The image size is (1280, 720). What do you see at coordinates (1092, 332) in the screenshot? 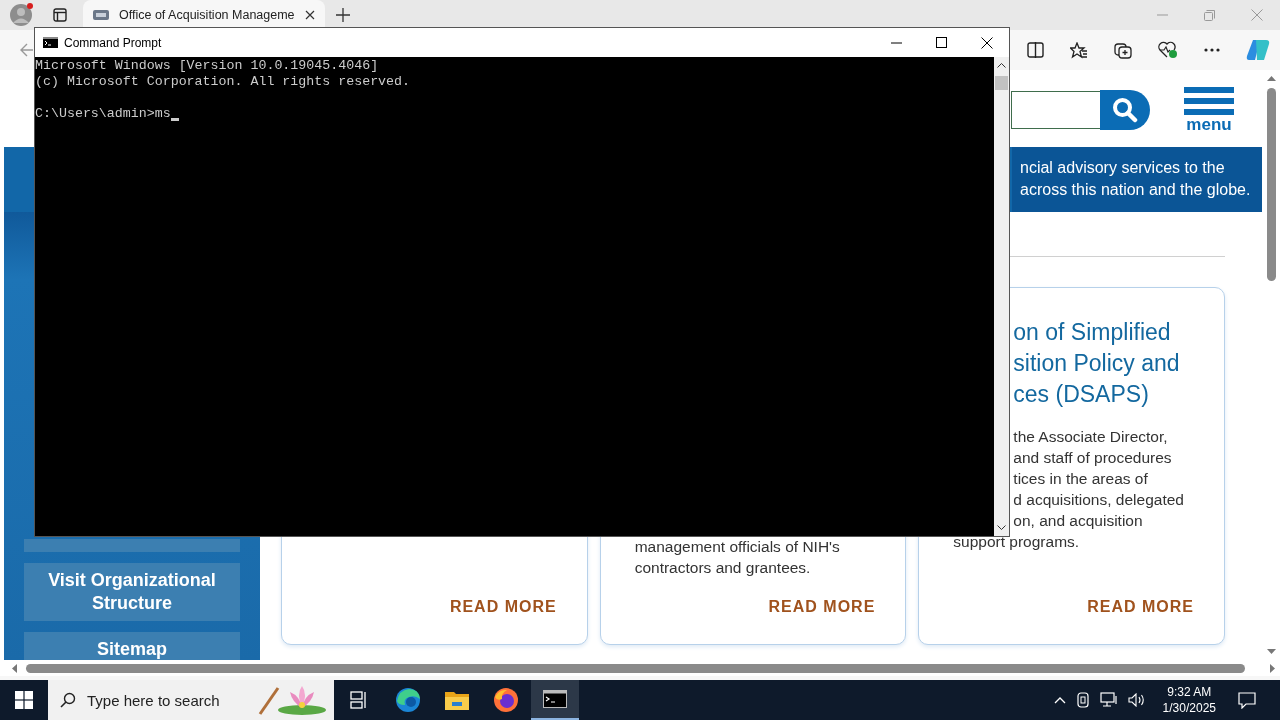
I see `card-title: on of Simplified` at bounding box center [1092, 332].